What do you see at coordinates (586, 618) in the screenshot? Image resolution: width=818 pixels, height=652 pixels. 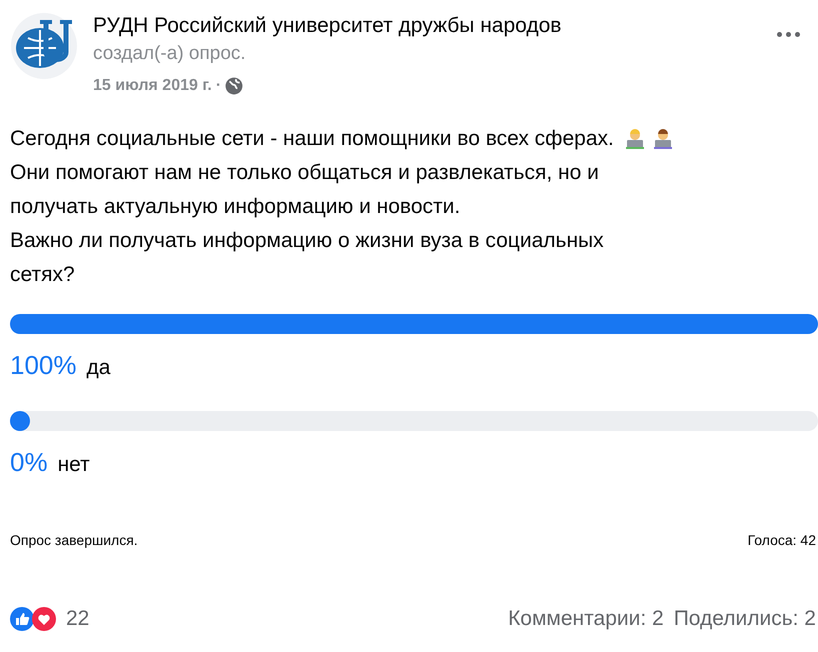 I see `comments-count: Комментарии: 2` at bounding box center [586, 618].